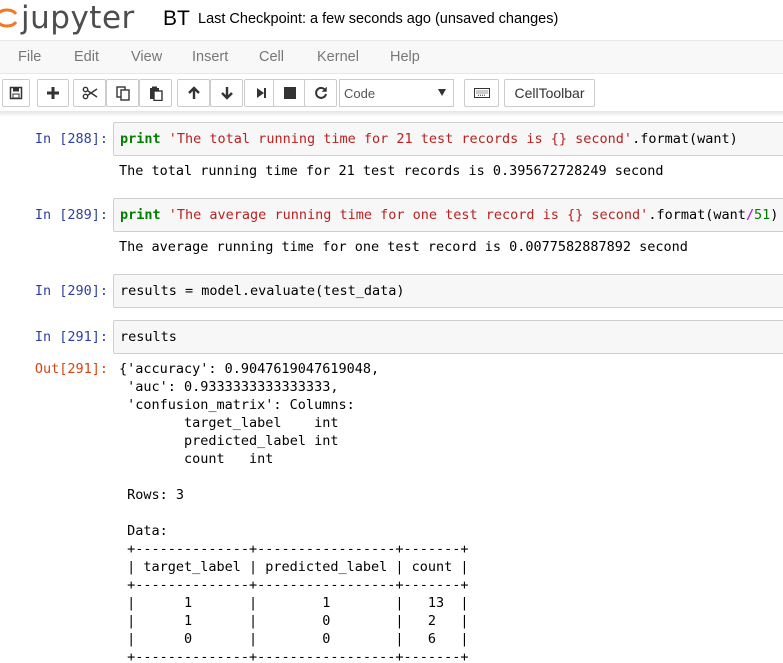  I want to click on toolbar-shadow, so click(391, 114).